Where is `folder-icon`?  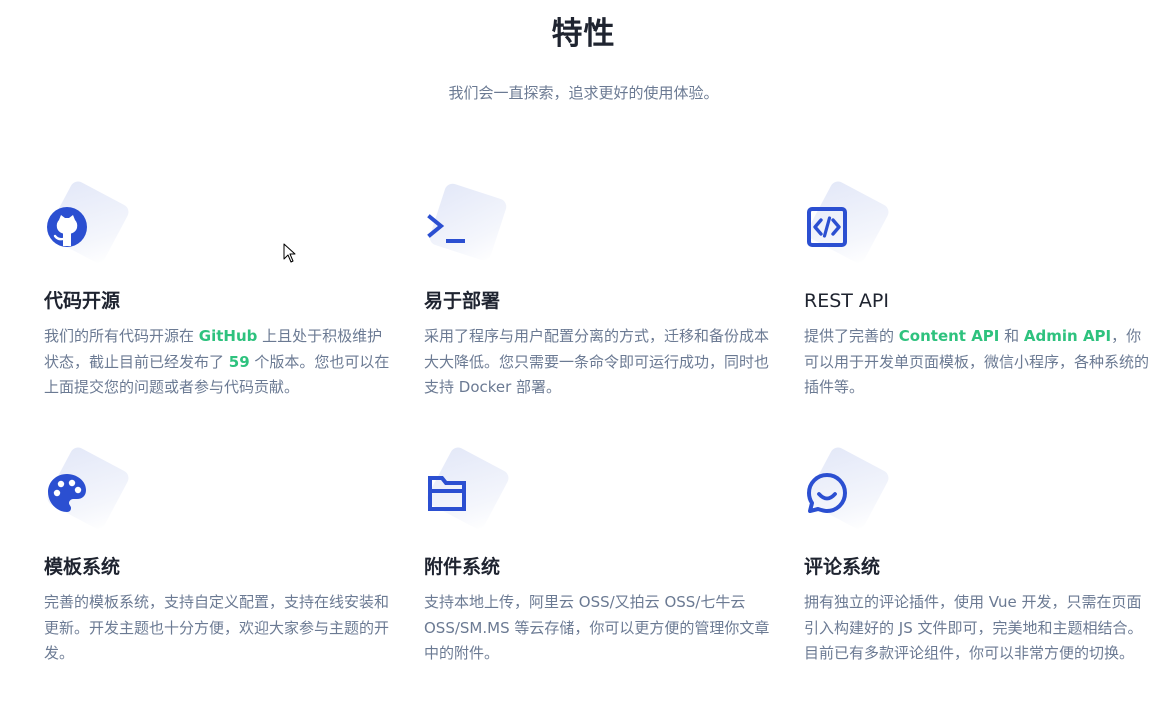
folder-icon is located at coordinates (447, 493).